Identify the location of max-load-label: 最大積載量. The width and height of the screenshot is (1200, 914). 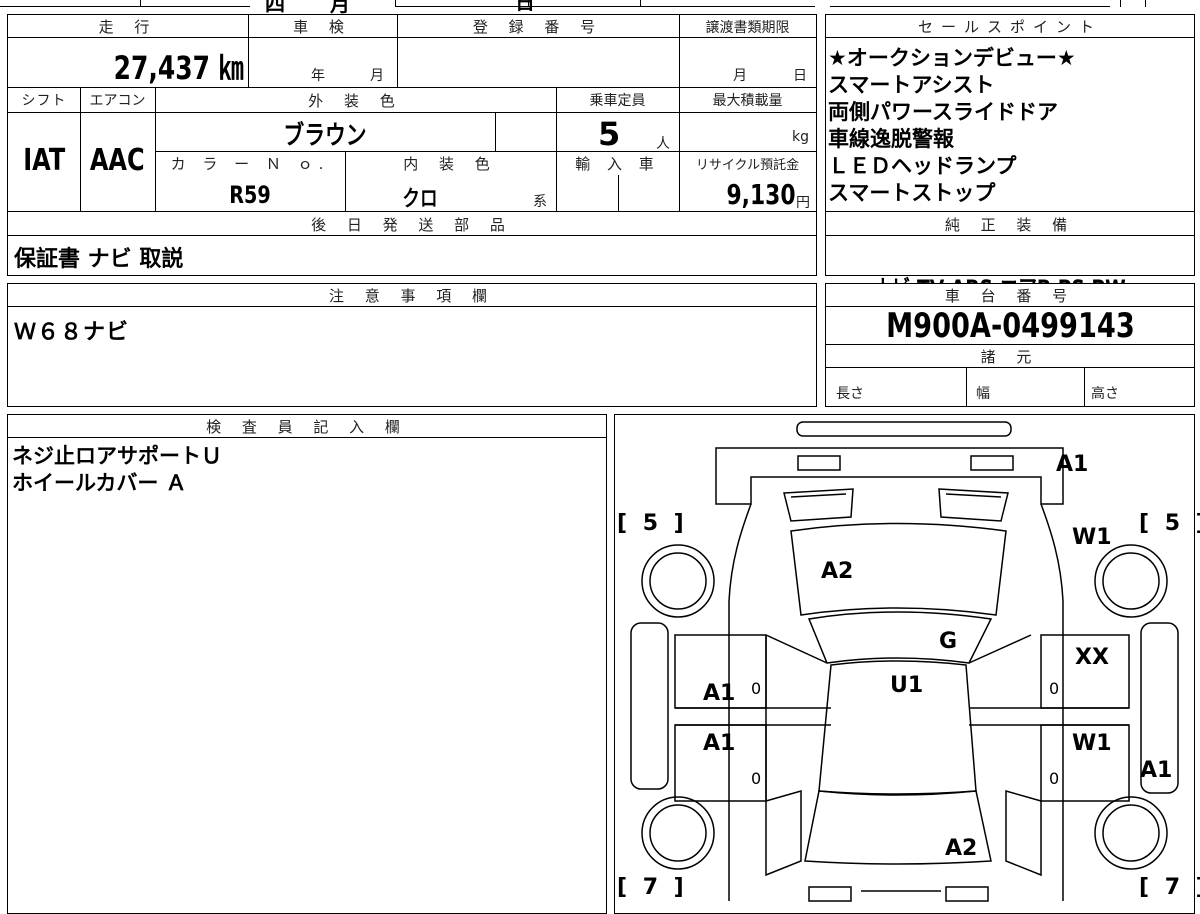
(747, 101).